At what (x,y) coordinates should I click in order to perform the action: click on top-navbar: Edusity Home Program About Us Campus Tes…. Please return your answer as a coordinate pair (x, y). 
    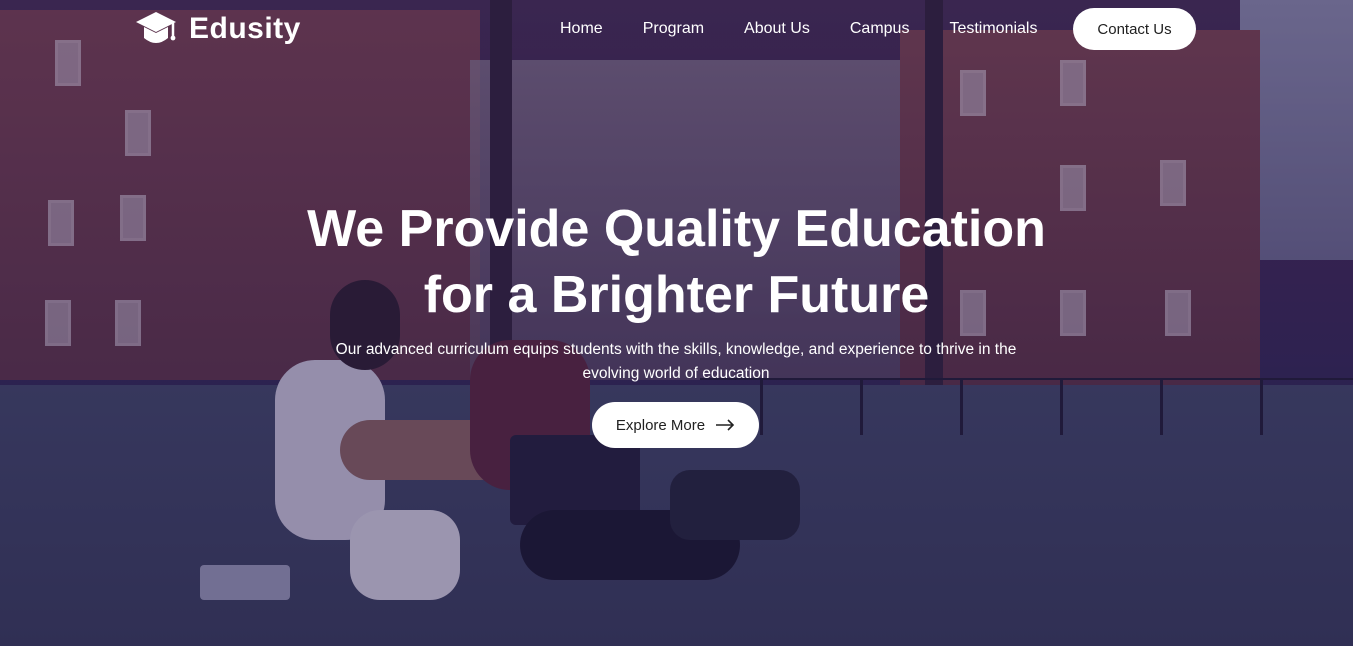
    Looking at the image, I should click on (676, 30).